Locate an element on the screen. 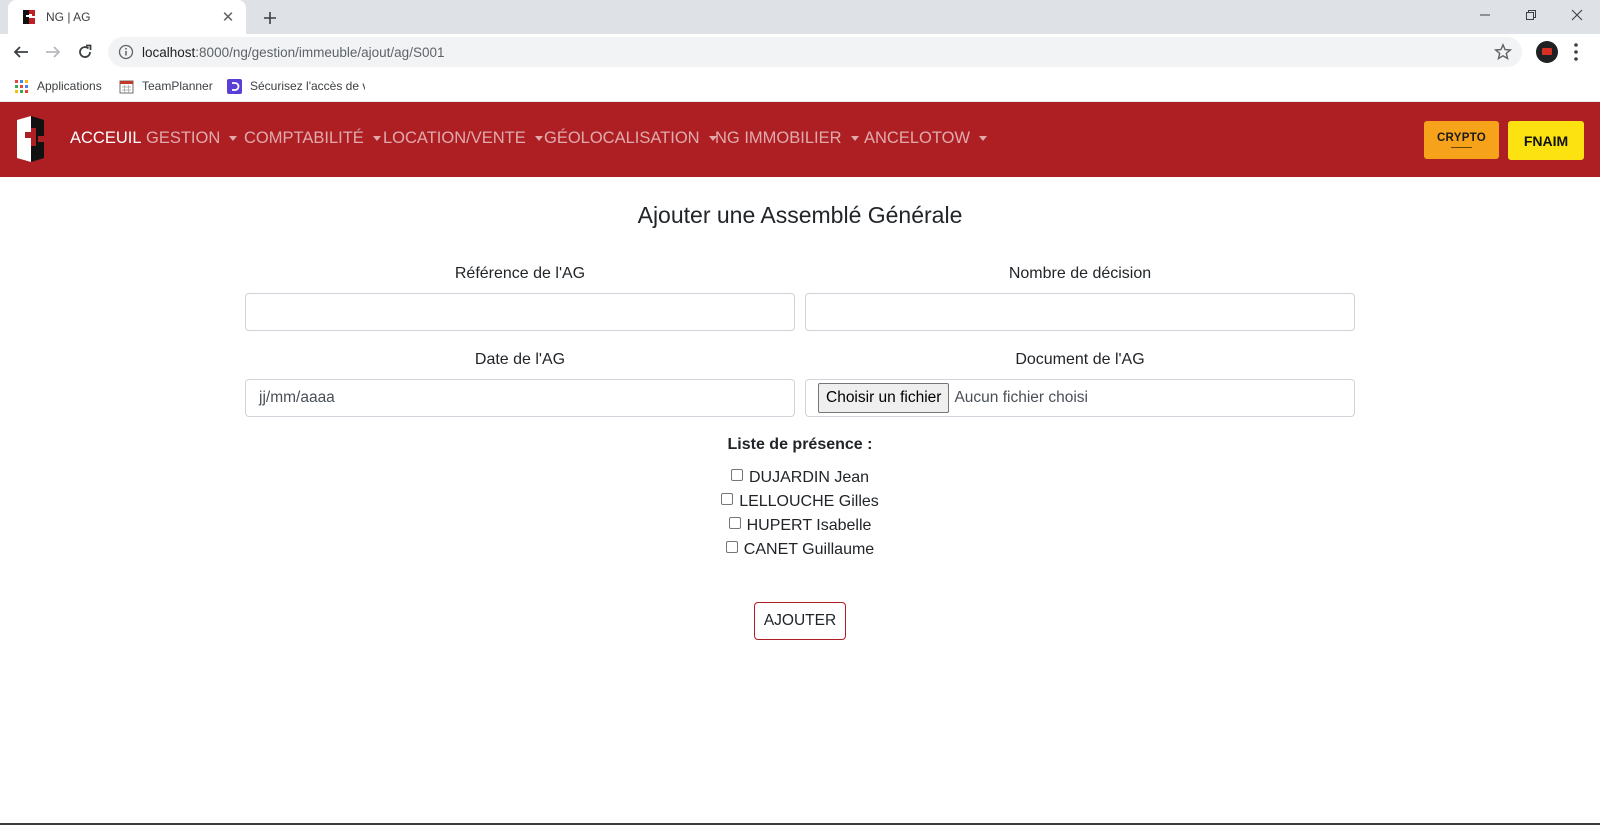  crypto-label: CRYPTO is located at coordinates (1461, 137).